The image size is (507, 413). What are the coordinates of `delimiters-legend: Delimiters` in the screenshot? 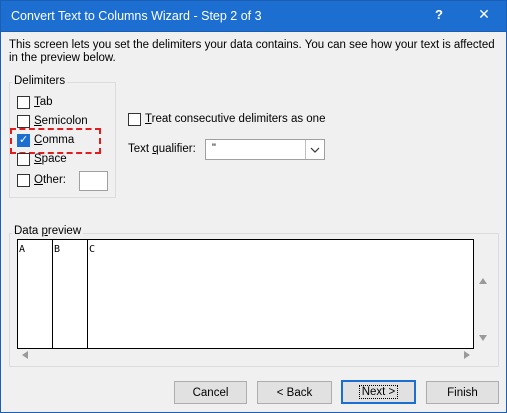 It's located at (40, 81).